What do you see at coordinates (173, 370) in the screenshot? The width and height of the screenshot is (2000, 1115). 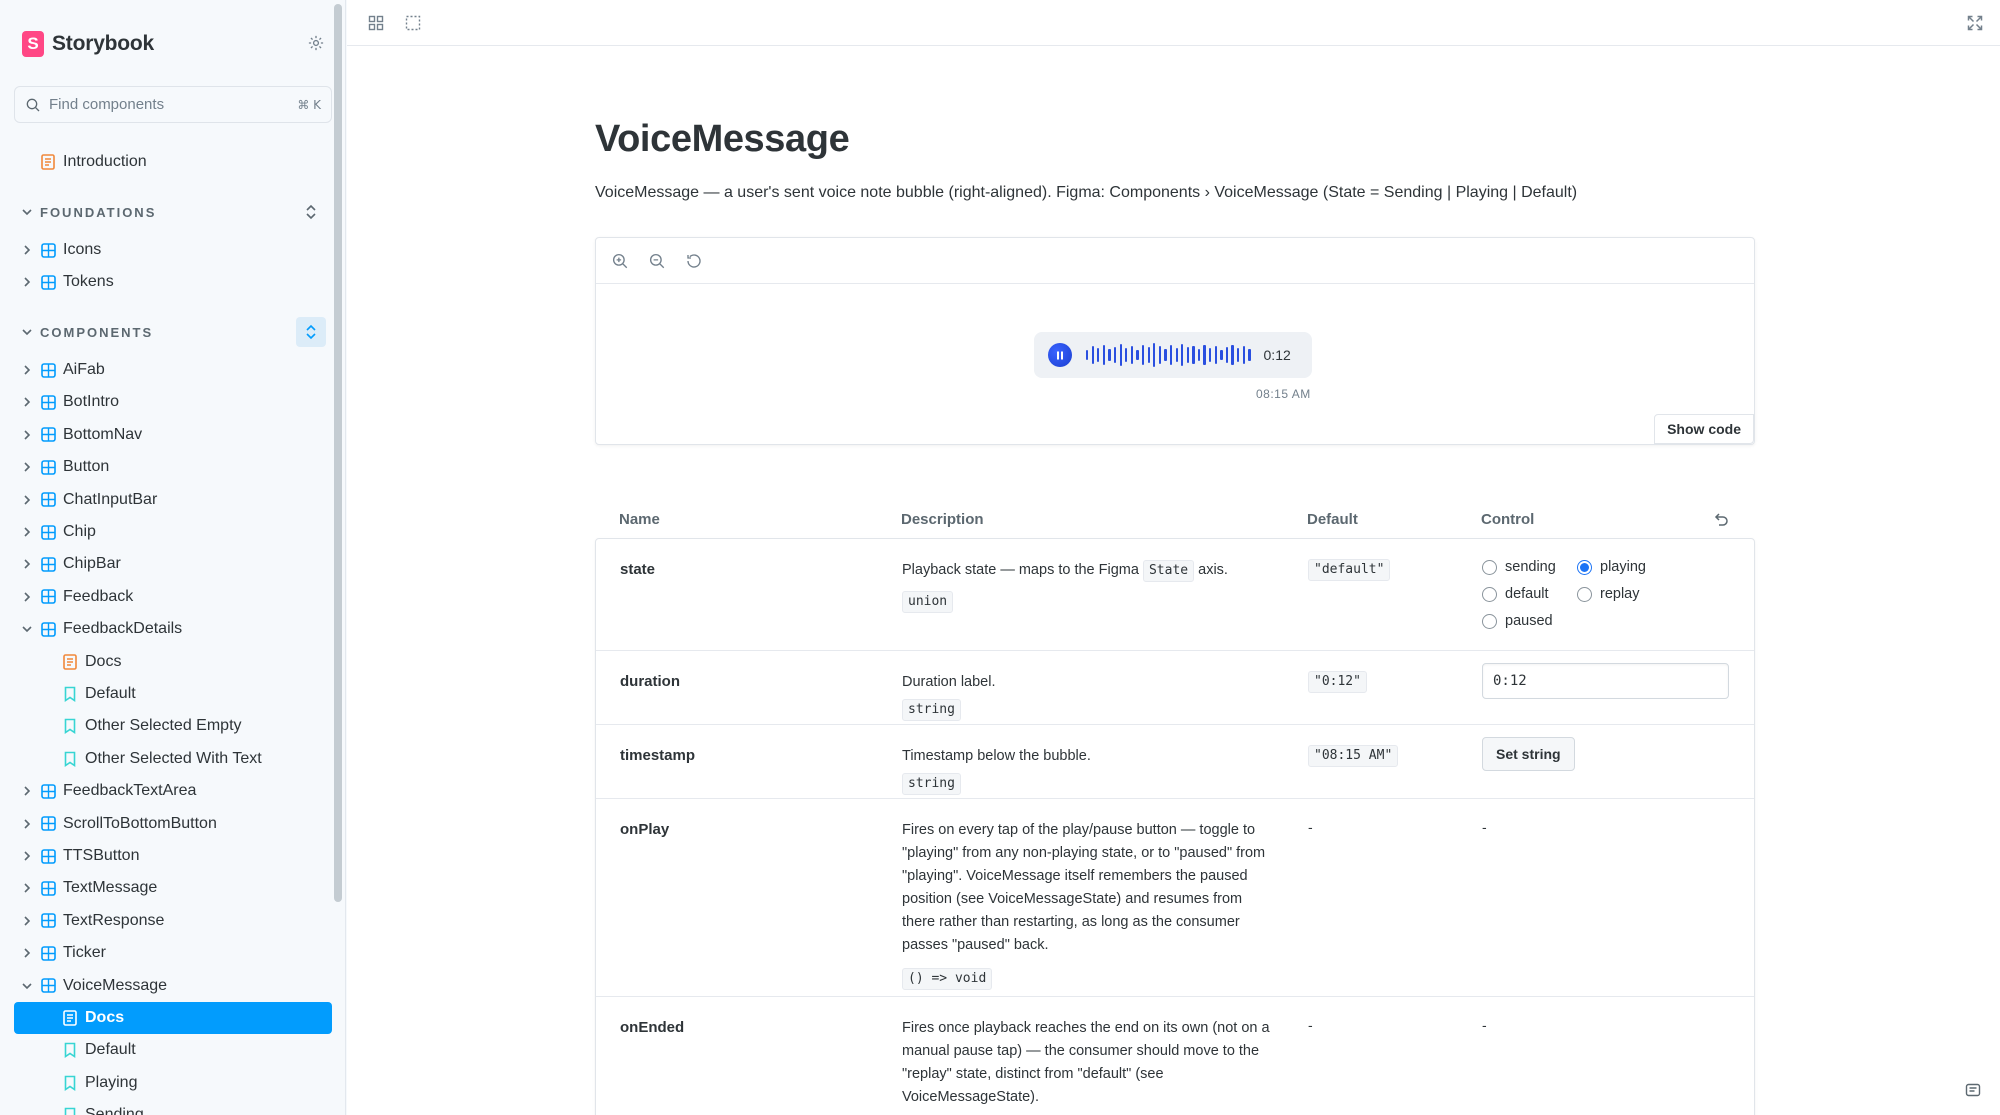 I see `sidebar-item-aifab: AiFab` at bounding box center [173, 370].